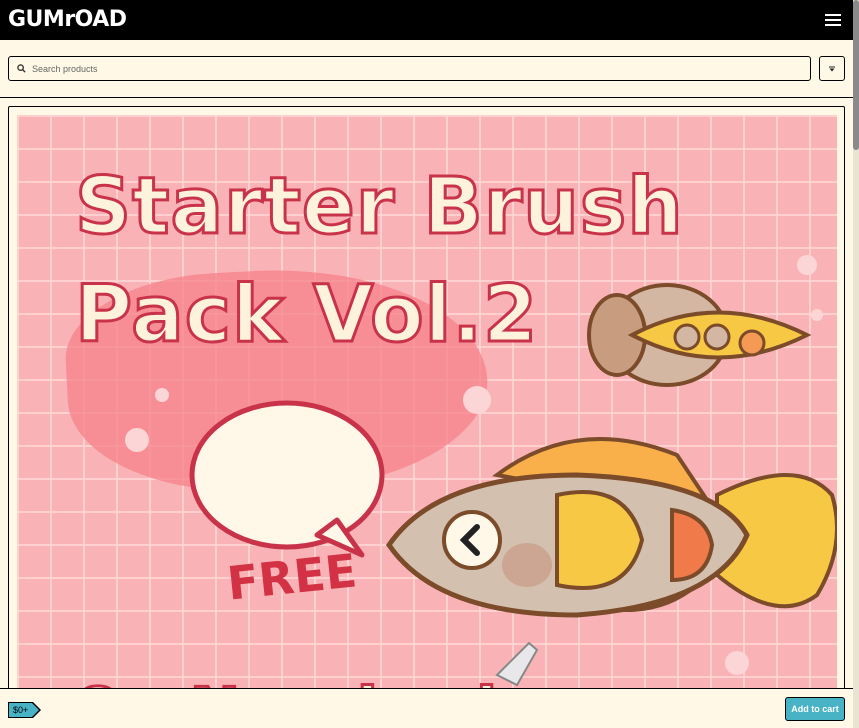 Image resolution: width=859 pixels, height=728 pixels. What do you see at coordinates (426, 708) in the screenshot?
I see `purchase-bar: $0+ Add to cart` at bounding box center [426, 708].